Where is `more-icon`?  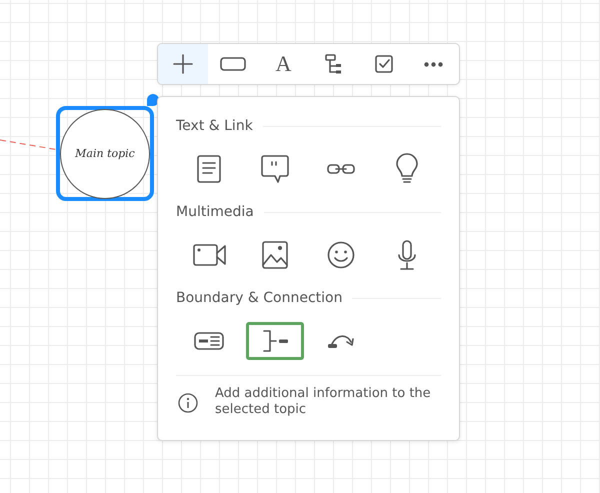
more-icon is located at coordinates (434, 64).